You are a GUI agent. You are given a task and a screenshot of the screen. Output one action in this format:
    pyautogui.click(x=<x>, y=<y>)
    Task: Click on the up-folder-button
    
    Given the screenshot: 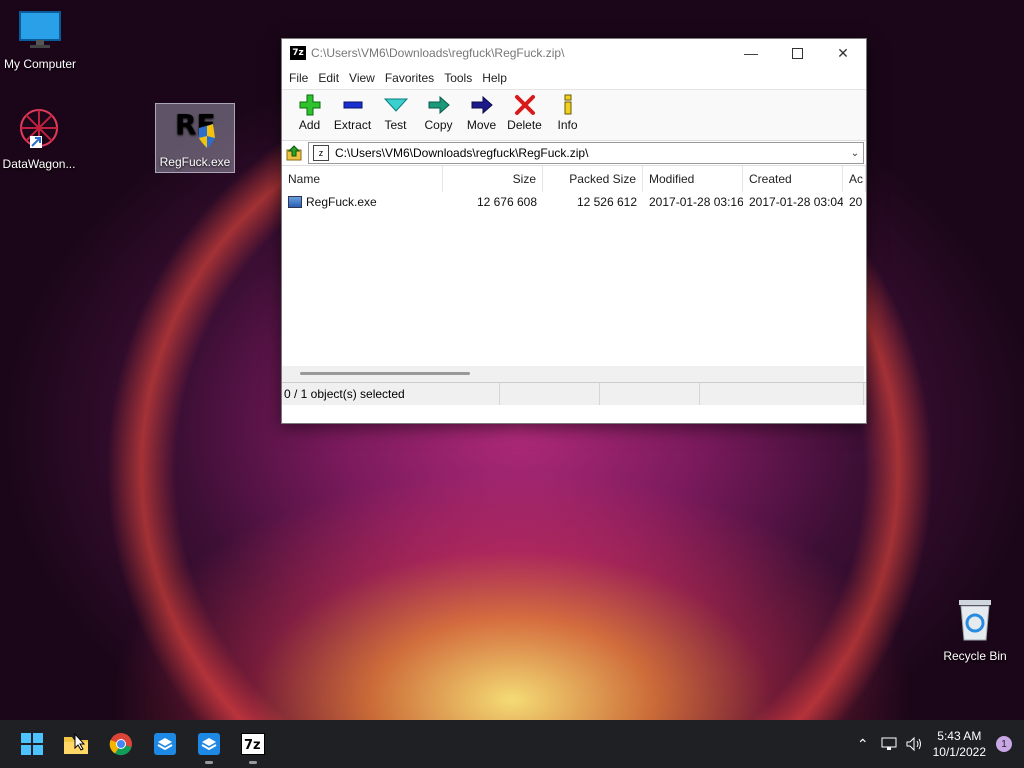 What is the action you would take?
    pyautogui.click(x=295, y=153)
    